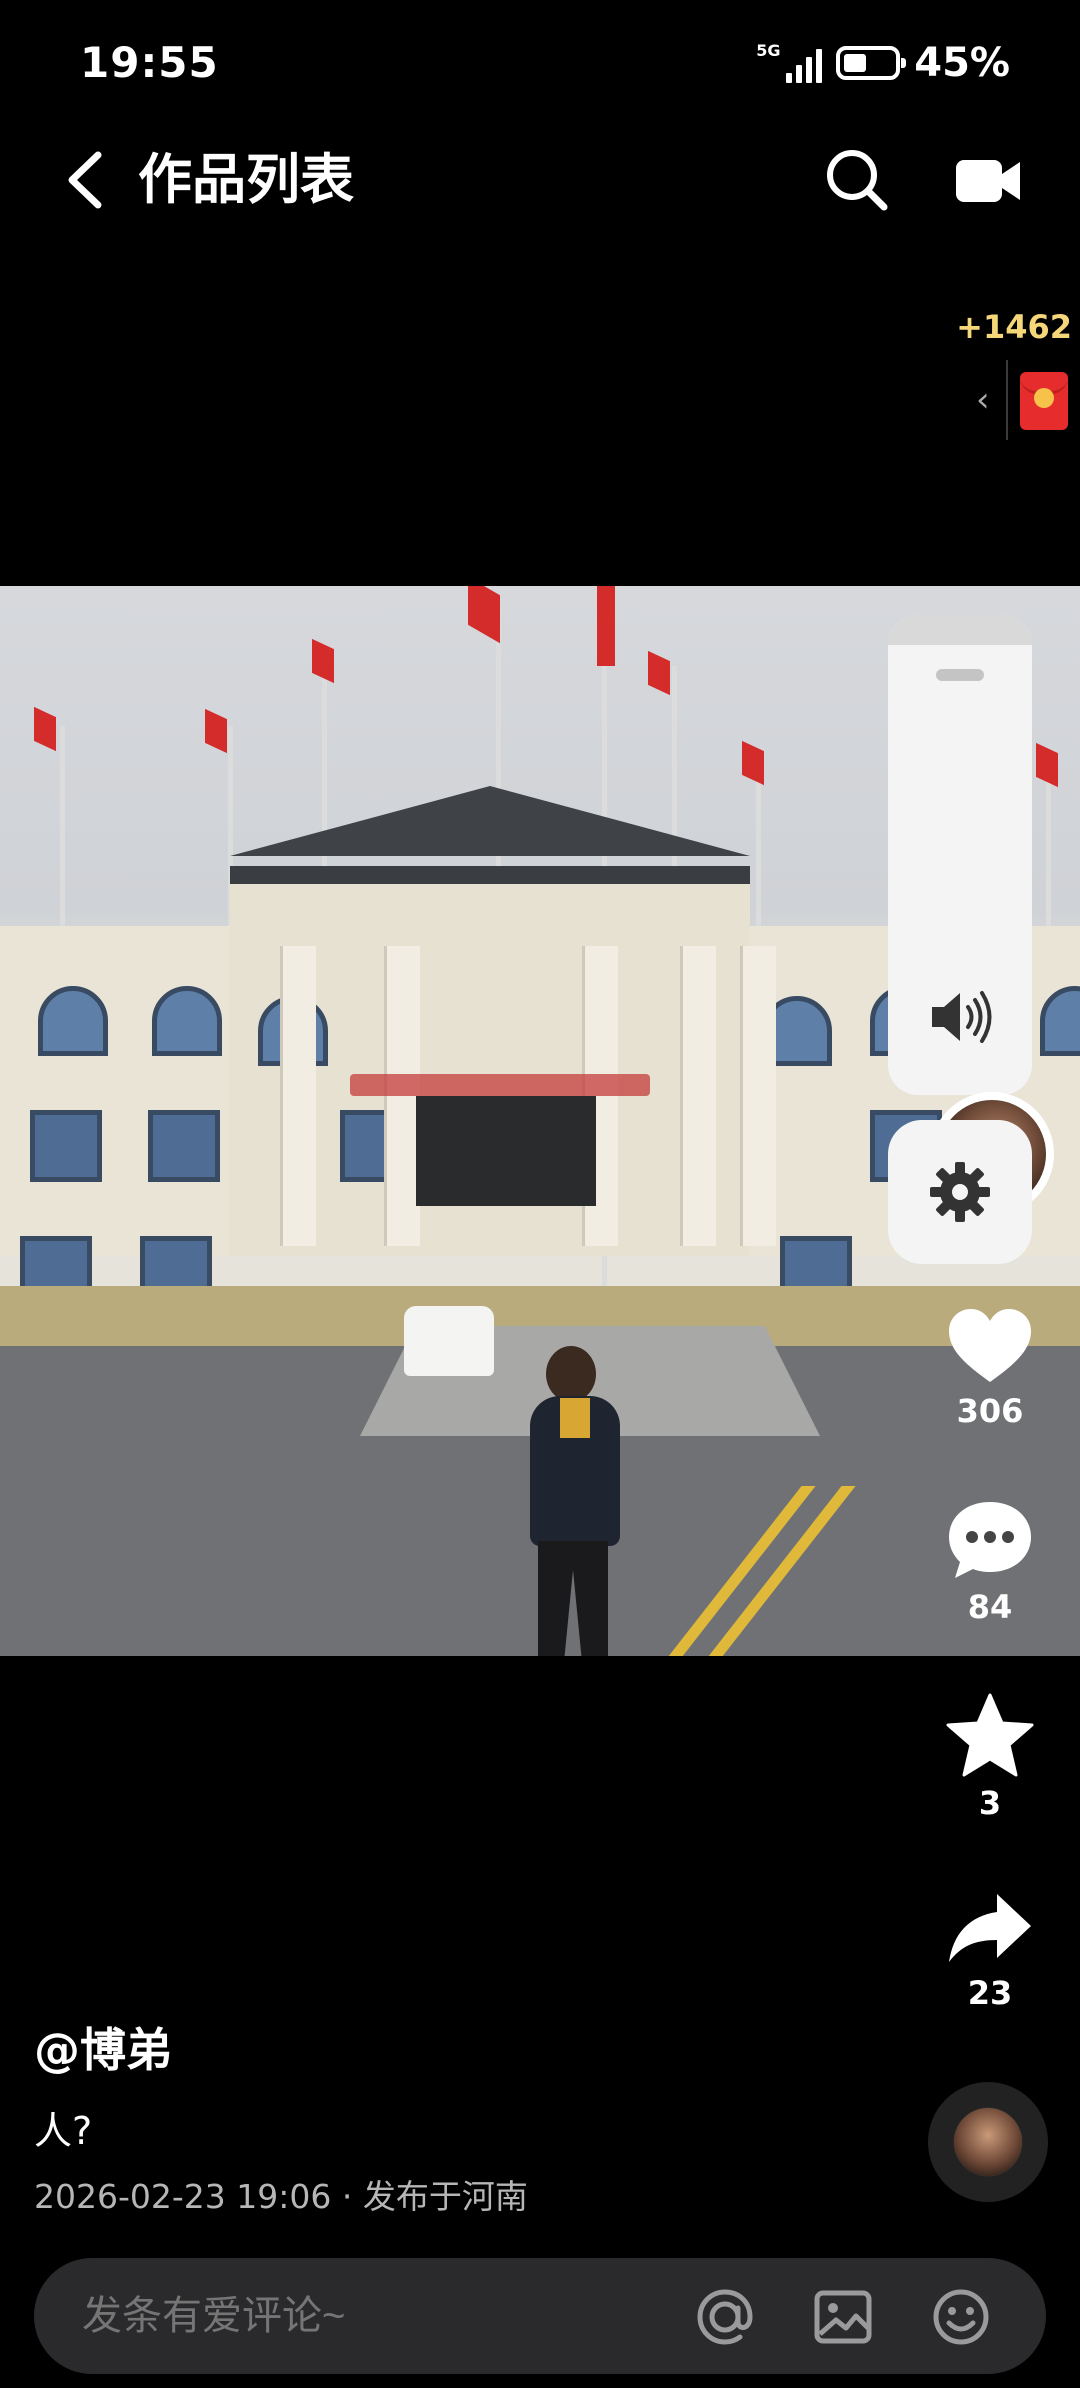 Image resolution: width=1080 pixels, height=2388 pixels. Describe the element at coordinates (1014, 327) in the screenshot. I see `reward-count: +1462` at that location.